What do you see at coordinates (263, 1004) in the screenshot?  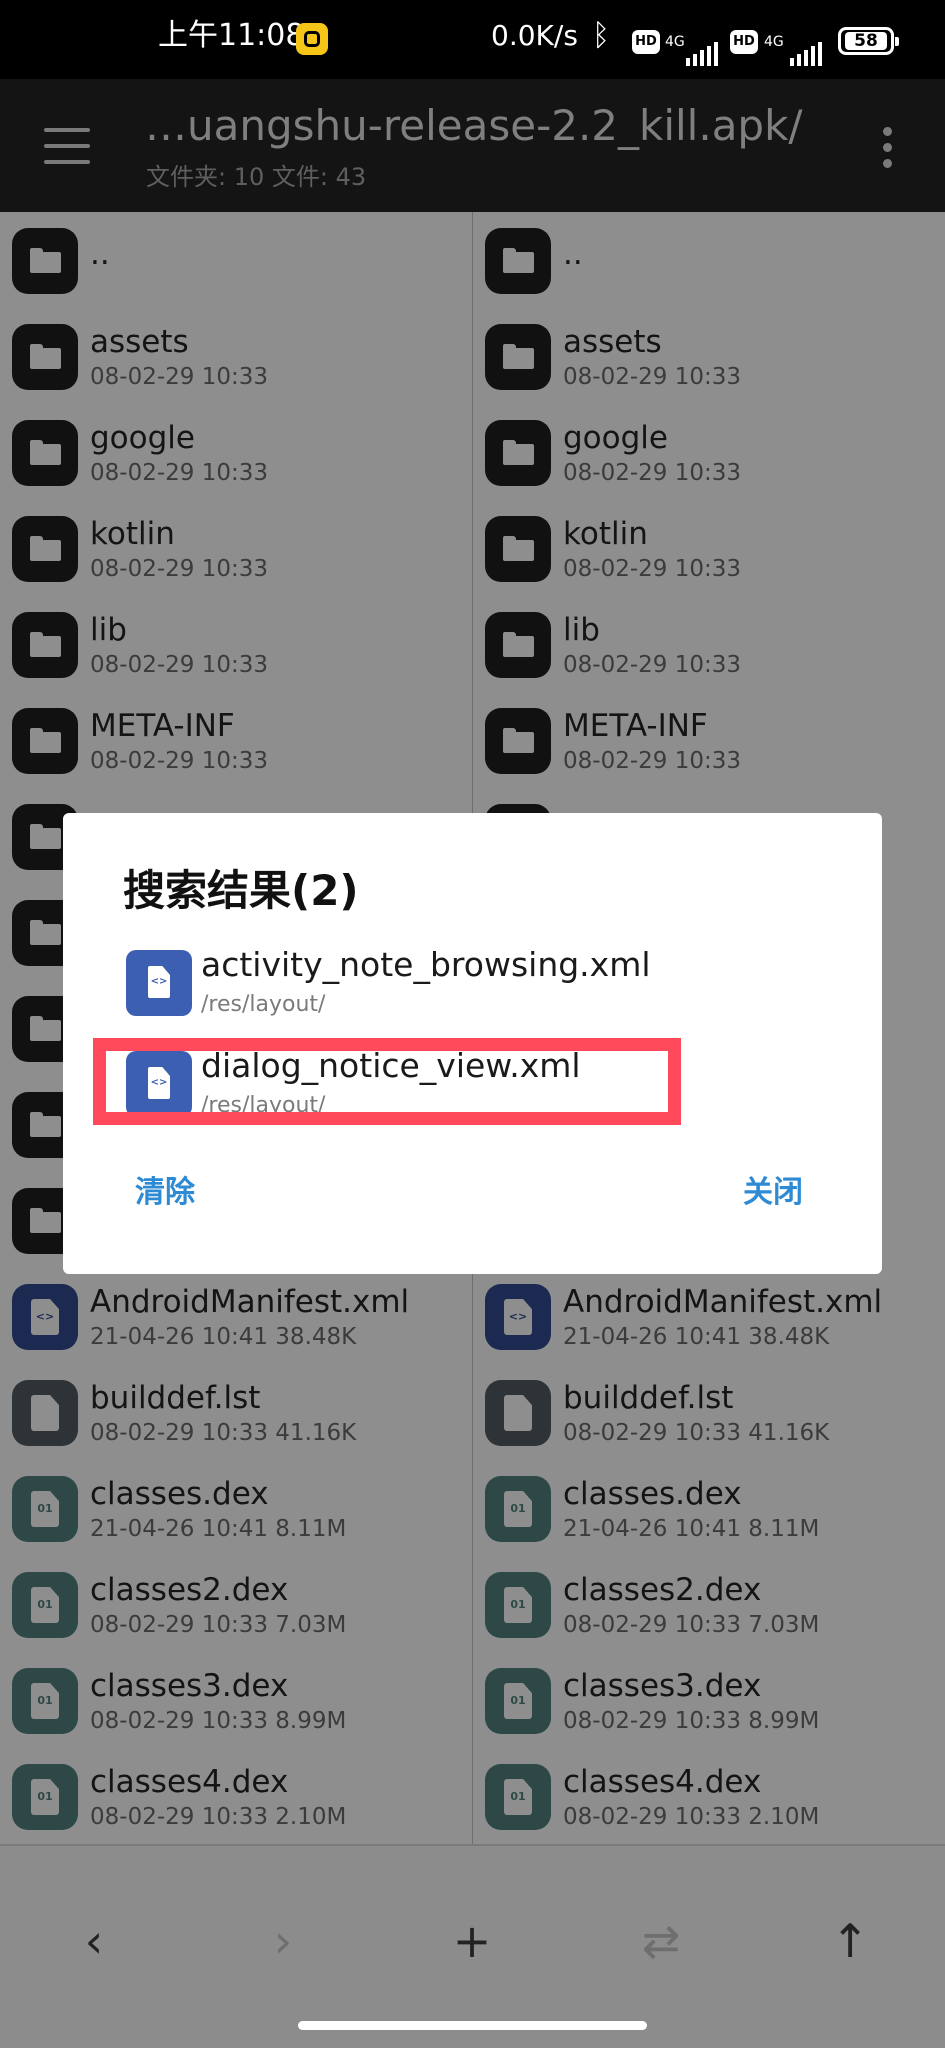 I see `result-path: /res/layout/` at bounding box center [263, 1004].